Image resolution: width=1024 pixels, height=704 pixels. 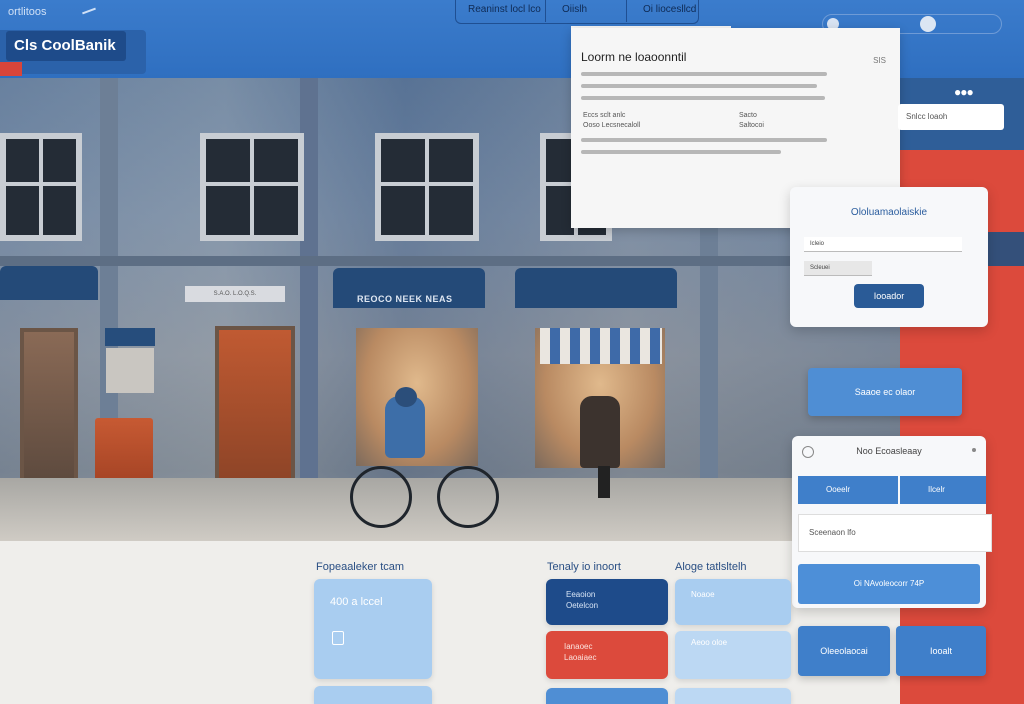 I want to click on cornice, so click(x=450, y=261).